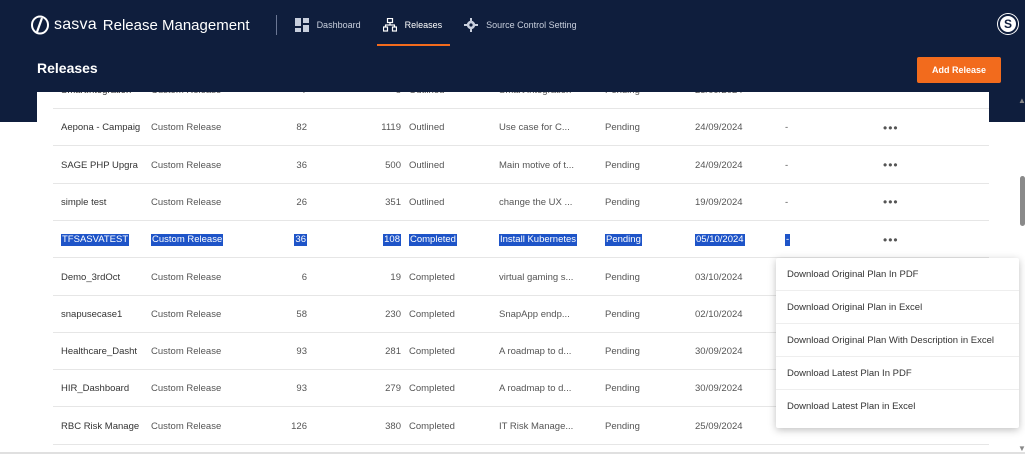 Image resolution: width=1025 pixels, height=454 pixels. Describe the element at coordinates (285, 100) in the screenshot. I see `row-count-1: 7` at that location.